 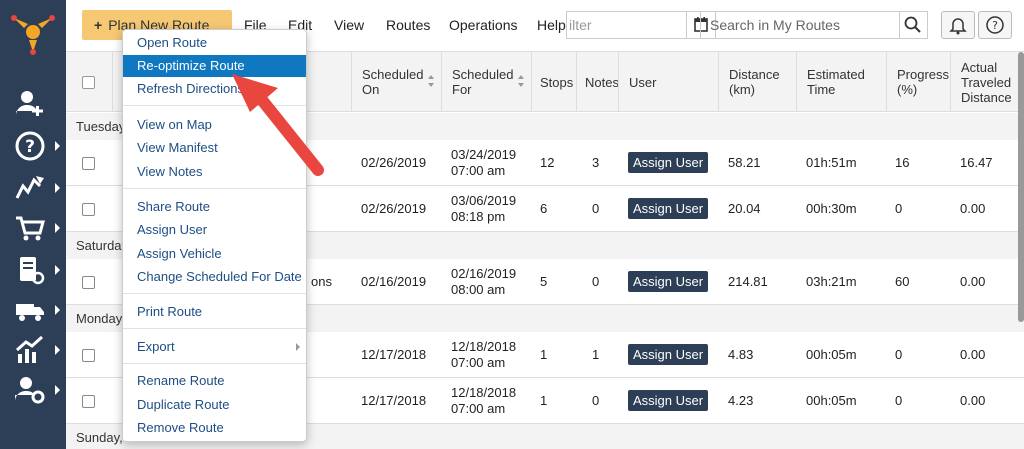 What do you see at coordinates (214, 172) in the screenshot?
I see `menu-view-notes: View Notes` at bounding box center [214, 172].